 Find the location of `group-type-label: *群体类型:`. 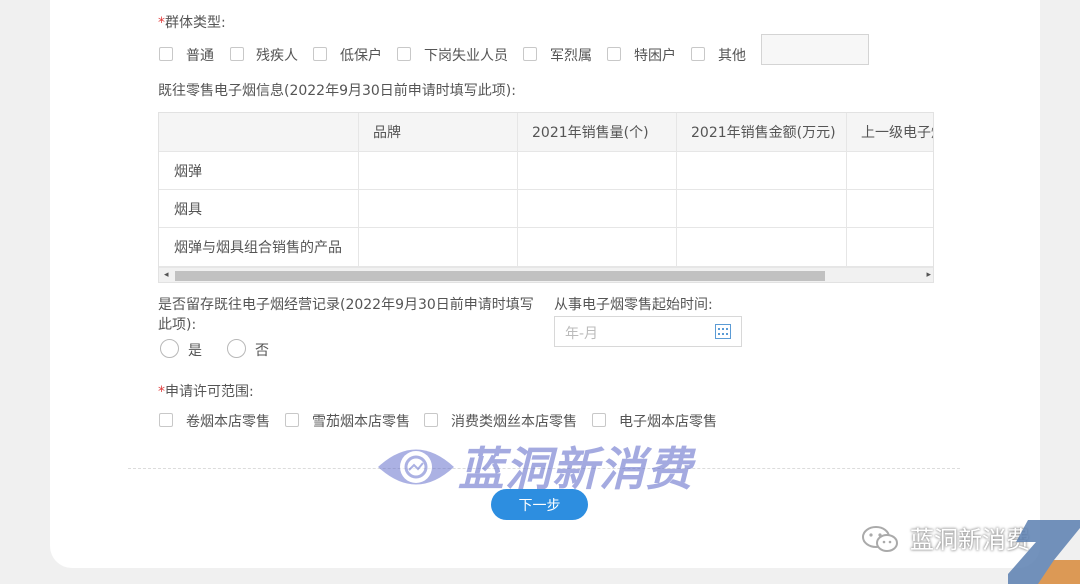

group-type-label: *群体类型: is located at coordinates (192, 23).